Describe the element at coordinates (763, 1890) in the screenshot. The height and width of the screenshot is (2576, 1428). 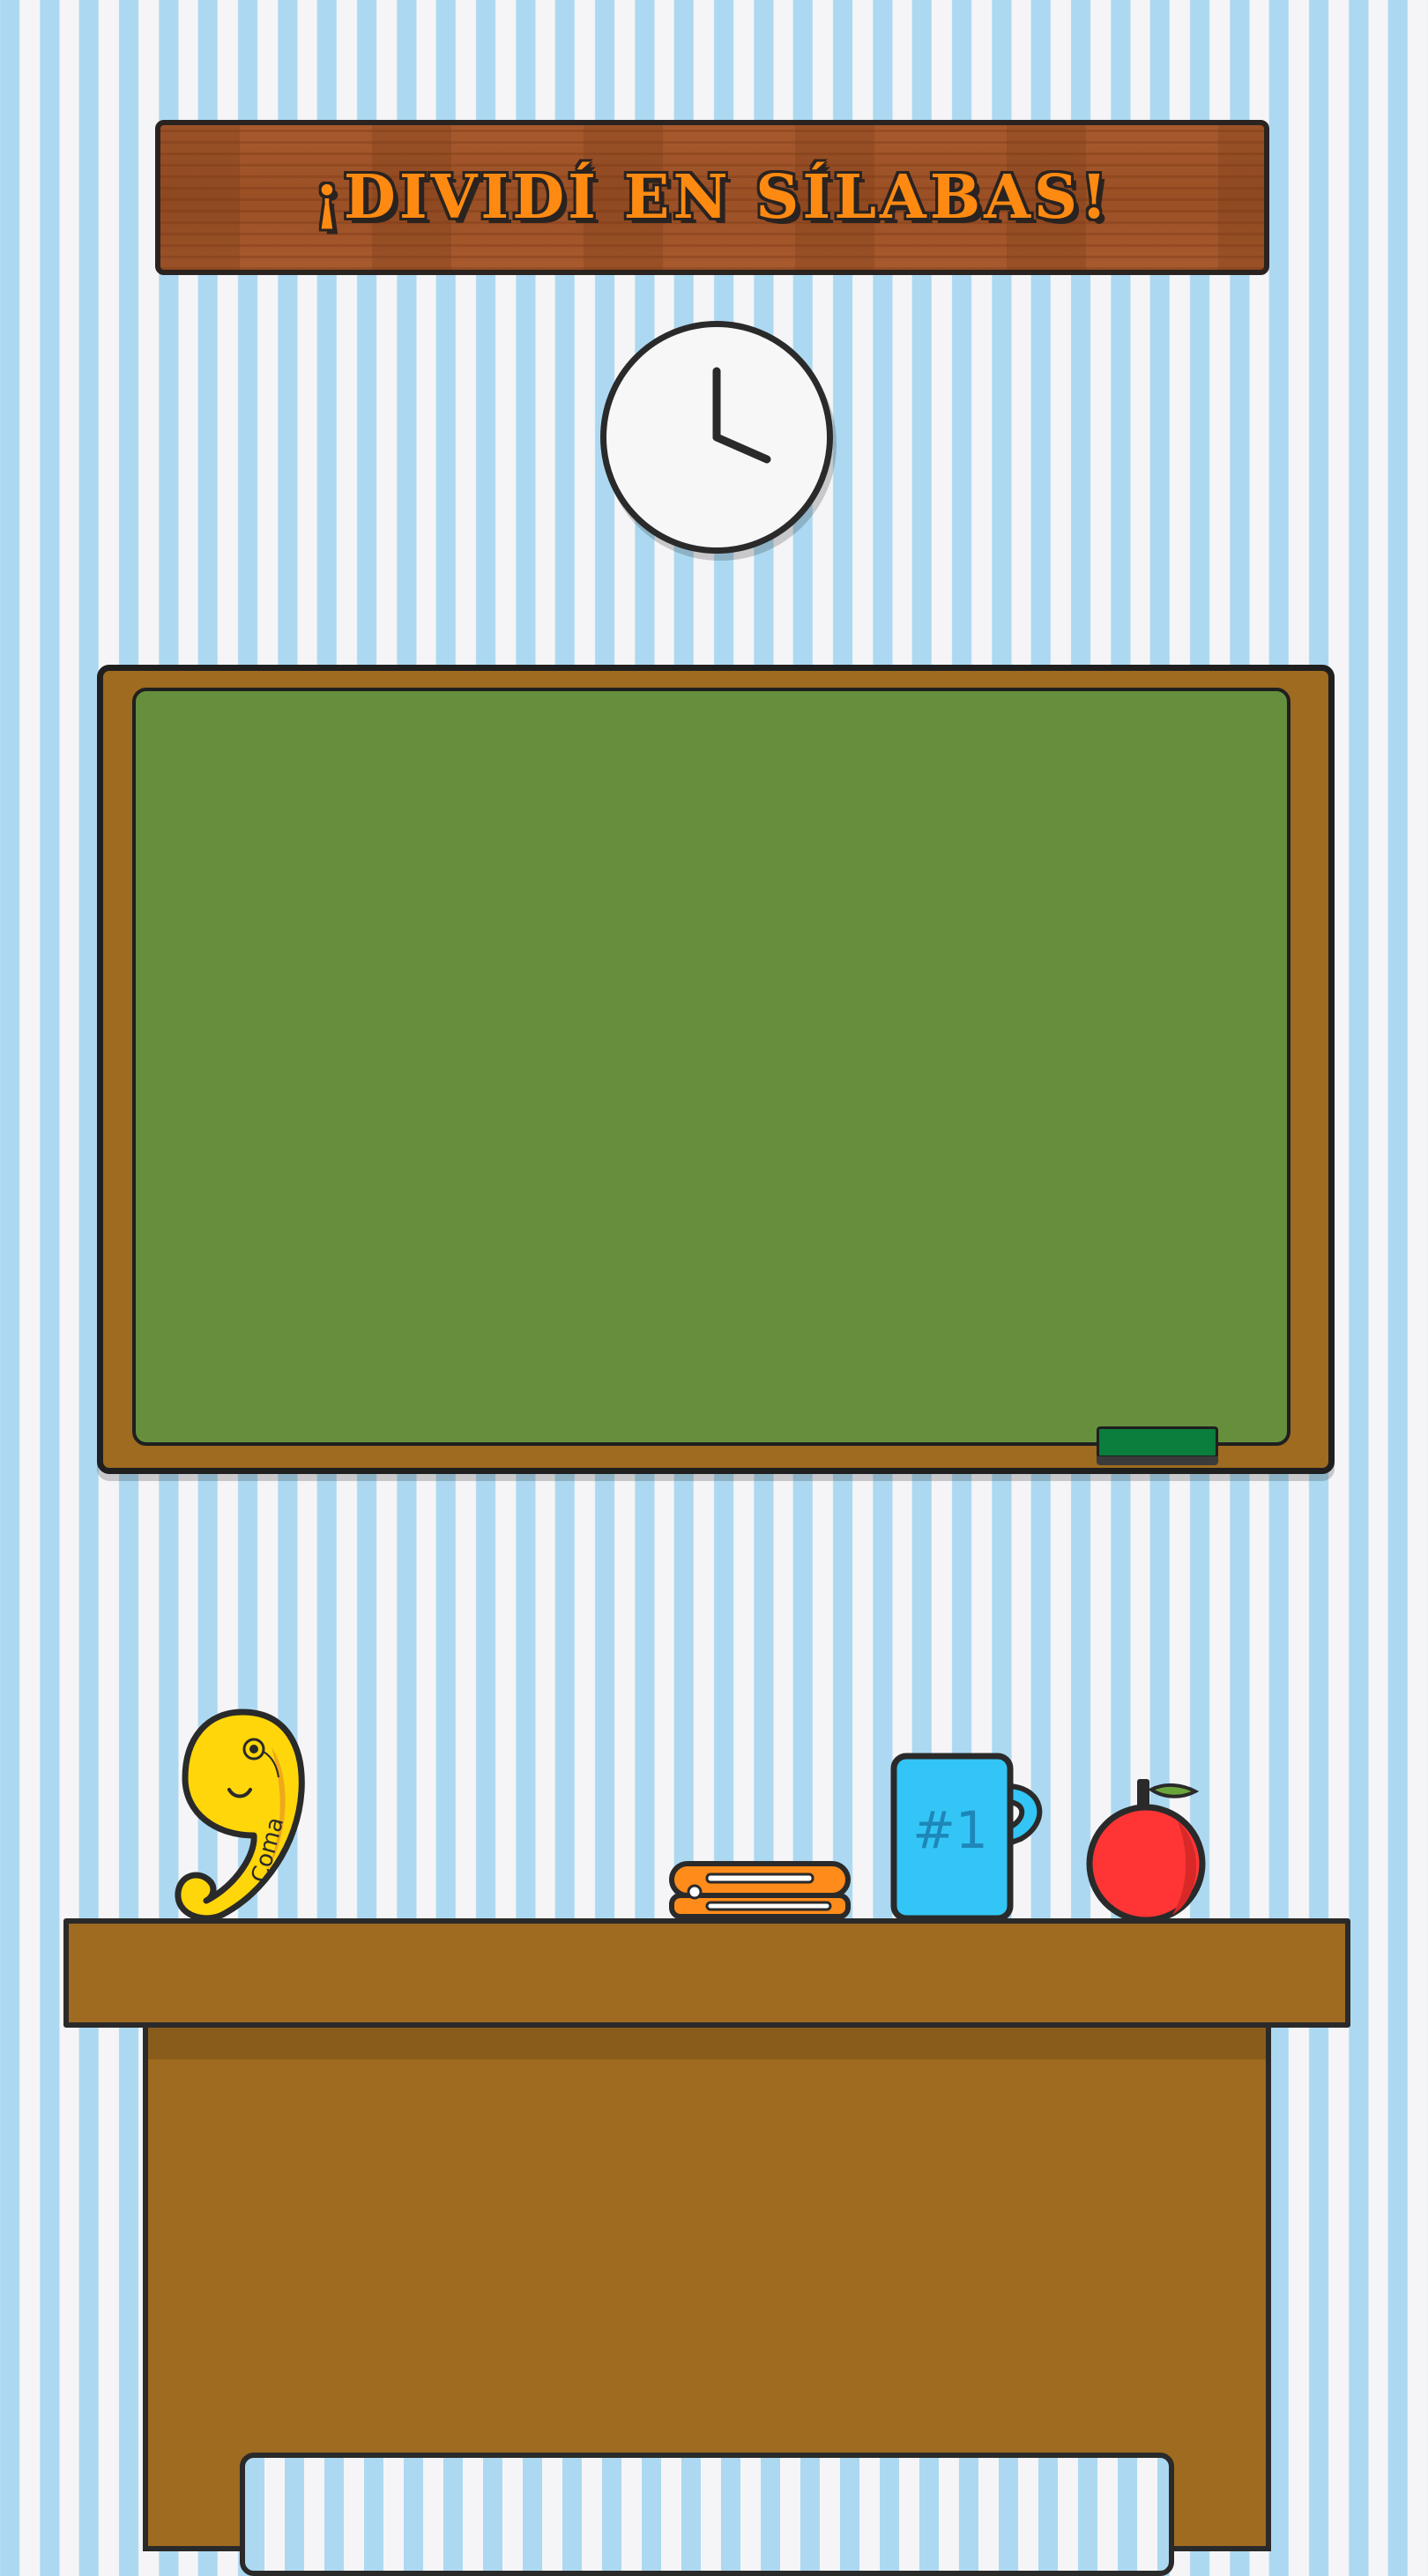
I see `stapler-icon` at that location.